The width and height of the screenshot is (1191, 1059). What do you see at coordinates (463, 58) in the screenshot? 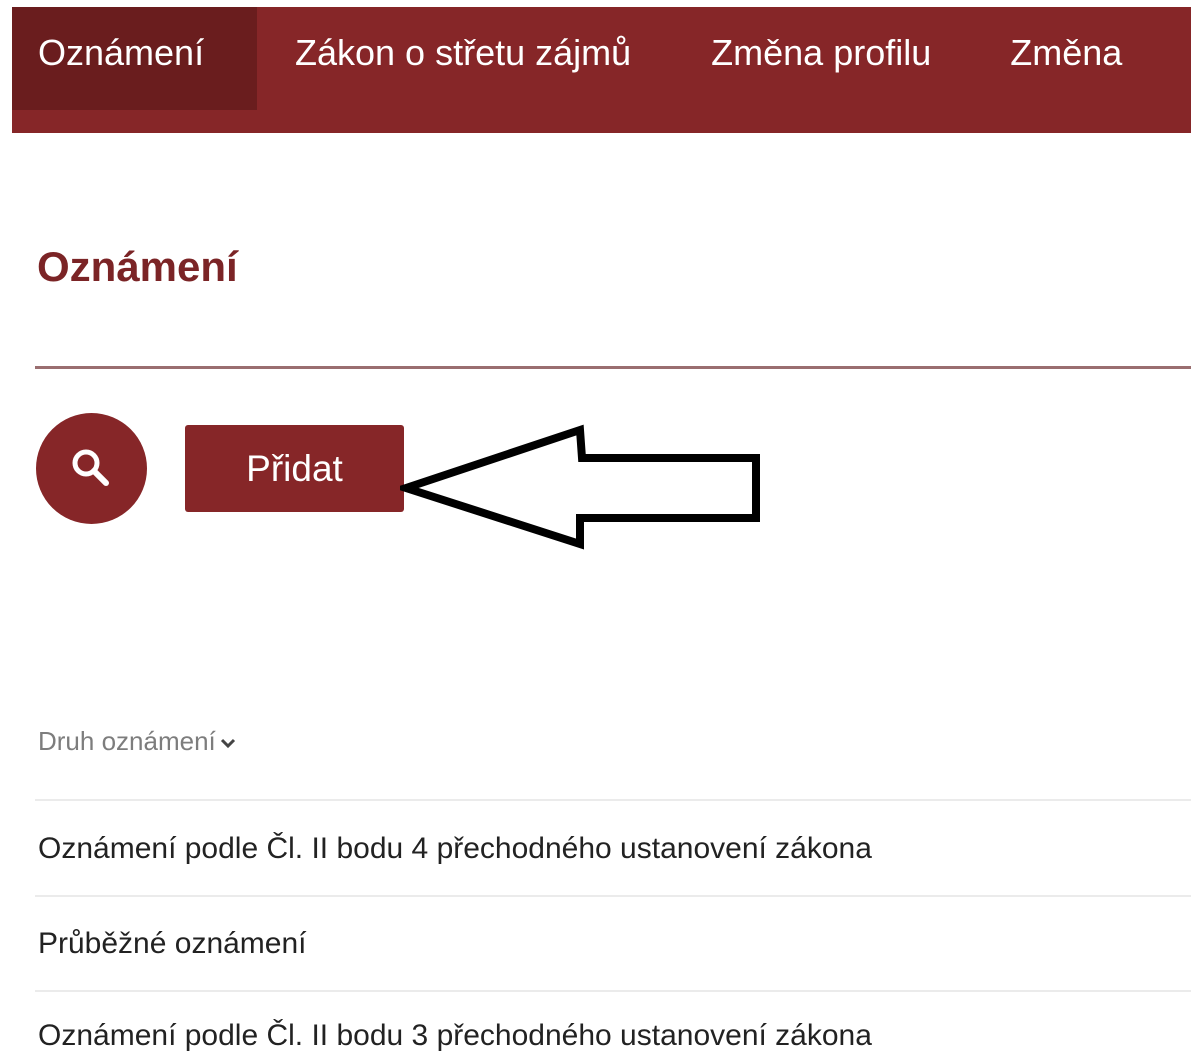
I see `tab-zakon-o-stretu-zajmu: Zákon o střetu zájmů` at bounding box center [463, 58].